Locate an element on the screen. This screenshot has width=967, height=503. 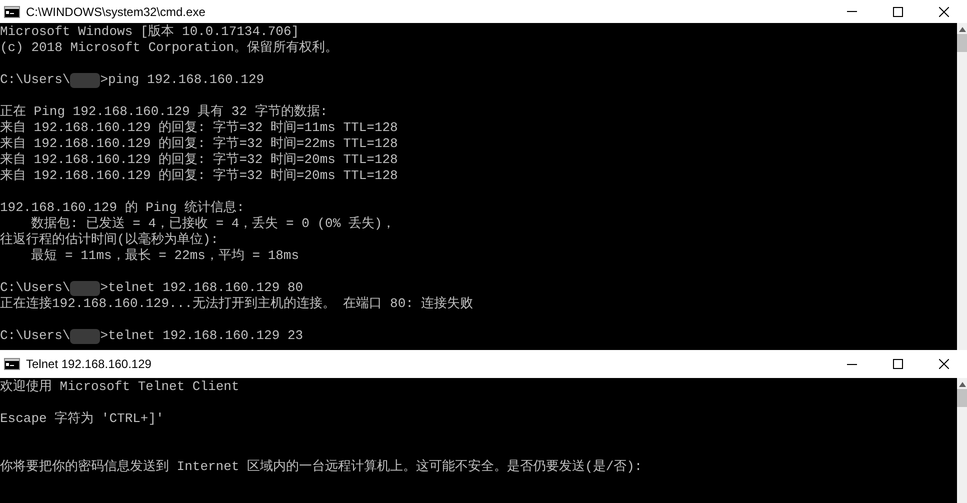
console-line: 最短 = 11ms，最长 = 22ms，平均 = 18ms is located at coordinates (165, 256).